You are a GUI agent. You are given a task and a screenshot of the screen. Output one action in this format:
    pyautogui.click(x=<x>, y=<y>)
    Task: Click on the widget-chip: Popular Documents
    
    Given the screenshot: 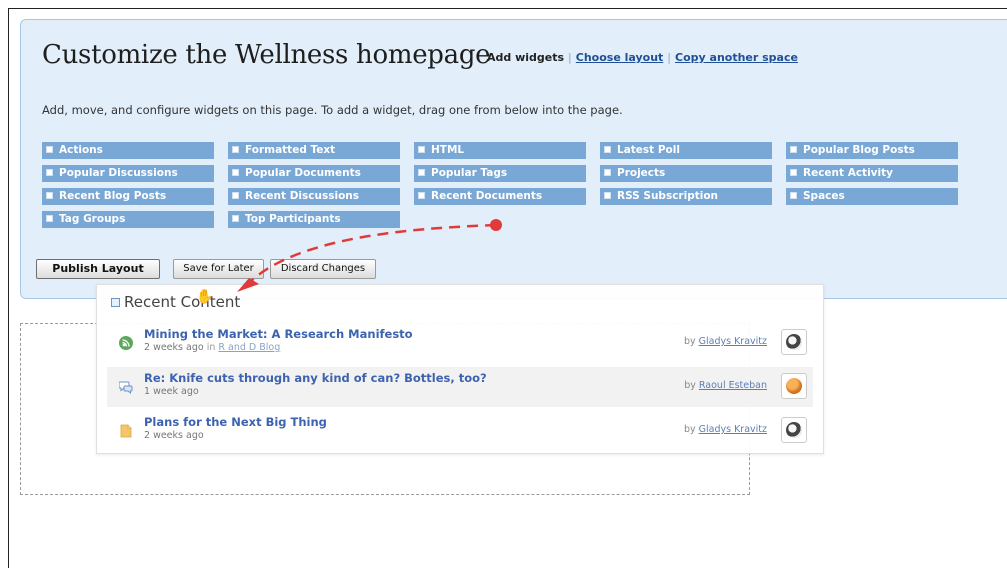 What is the action you would take?
    pyautogui.click(x=314, y=173)
    